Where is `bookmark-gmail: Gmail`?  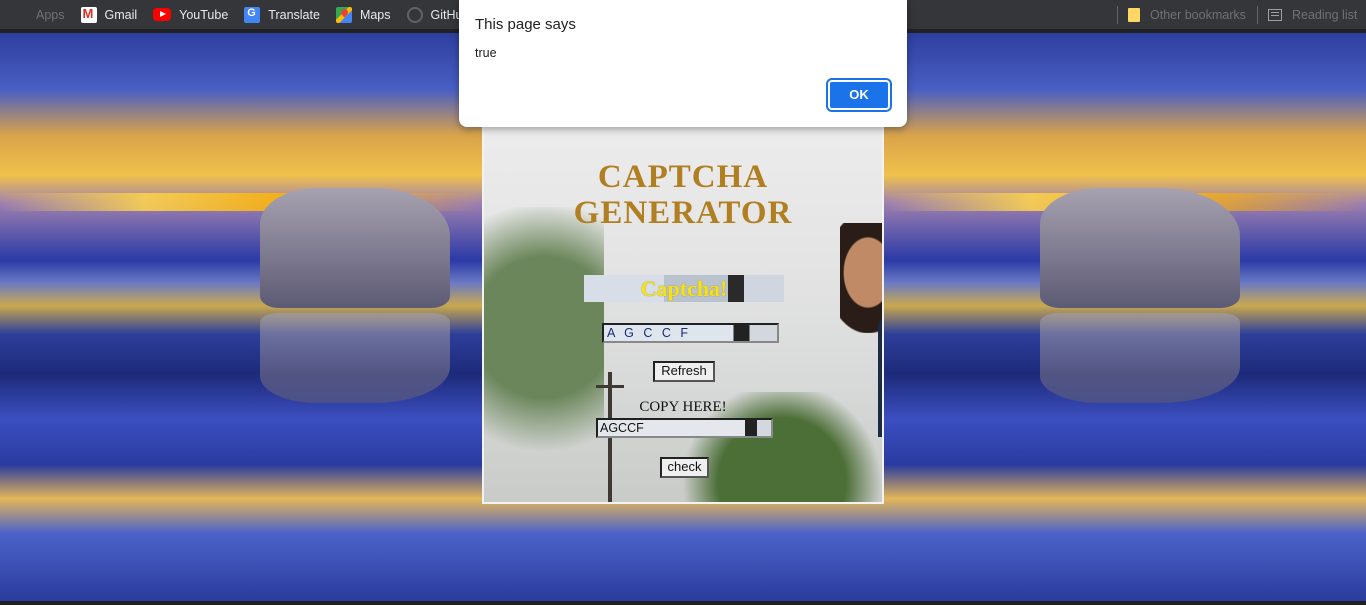 bookmark-gmail: Gmail is located at coordinates (109, 14).